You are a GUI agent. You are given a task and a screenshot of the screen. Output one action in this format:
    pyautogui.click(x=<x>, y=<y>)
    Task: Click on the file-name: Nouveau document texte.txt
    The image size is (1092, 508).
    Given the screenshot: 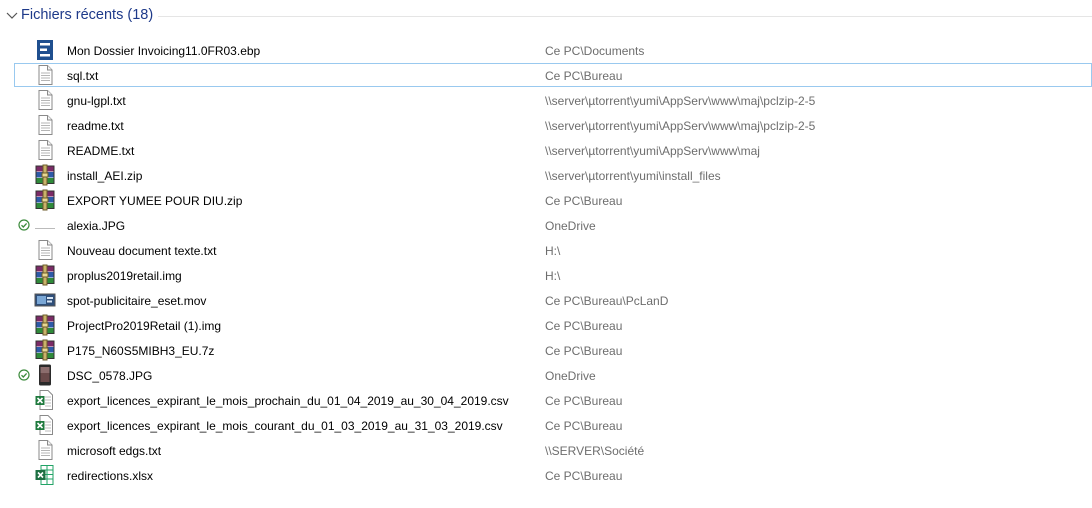 What is the action you would take?
    pyautogui.click(x=141, y=251)
    